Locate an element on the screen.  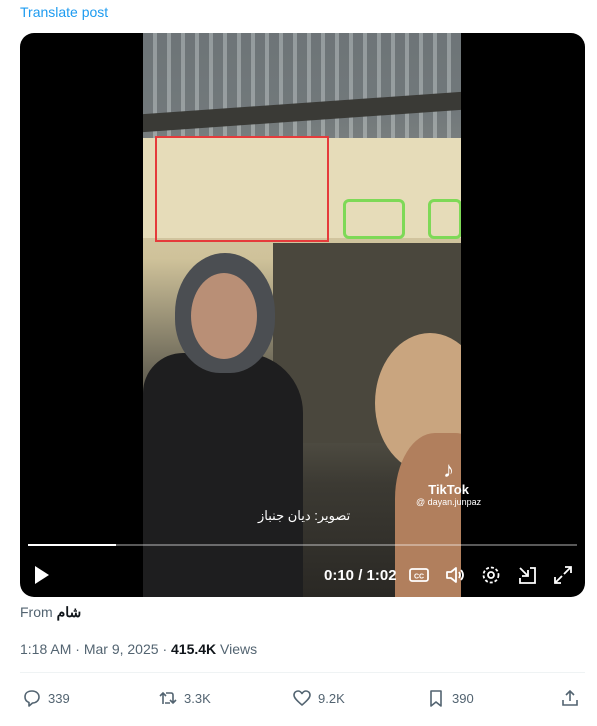
post-metadata: 1:18 AM · Mar 9, 2025 · 415.4K Views is located at coordinates (139, 649).